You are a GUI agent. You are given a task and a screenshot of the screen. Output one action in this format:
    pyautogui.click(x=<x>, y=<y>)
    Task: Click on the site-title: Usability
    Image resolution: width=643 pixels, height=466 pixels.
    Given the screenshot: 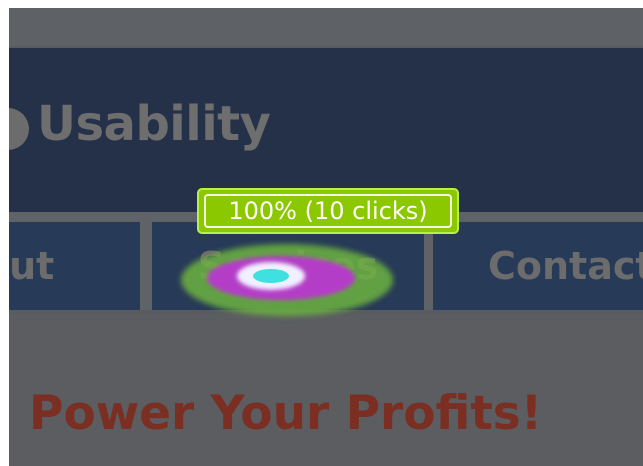 What is the action you would take?
    pyautogui.click(x=154, y=124)
    